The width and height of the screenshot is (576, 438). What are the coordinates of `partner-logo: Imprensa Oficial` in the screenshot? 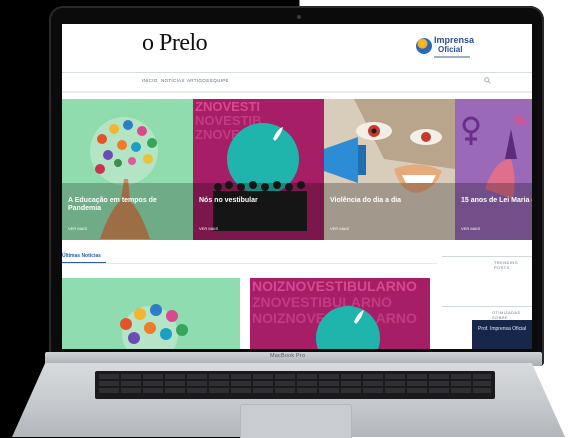 It's located at (445, 48).